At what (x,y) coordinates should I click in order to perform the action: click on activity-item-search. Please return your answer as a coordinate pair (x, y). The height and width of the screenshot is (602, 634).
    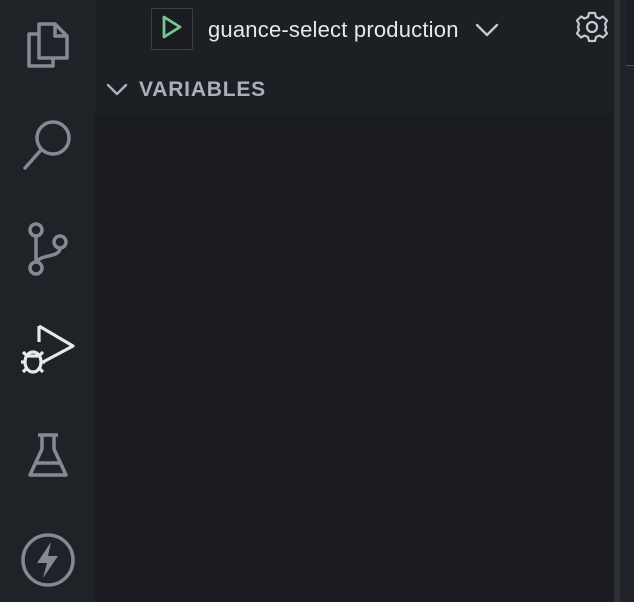
    Looking at the image, I should click on (47, 146).